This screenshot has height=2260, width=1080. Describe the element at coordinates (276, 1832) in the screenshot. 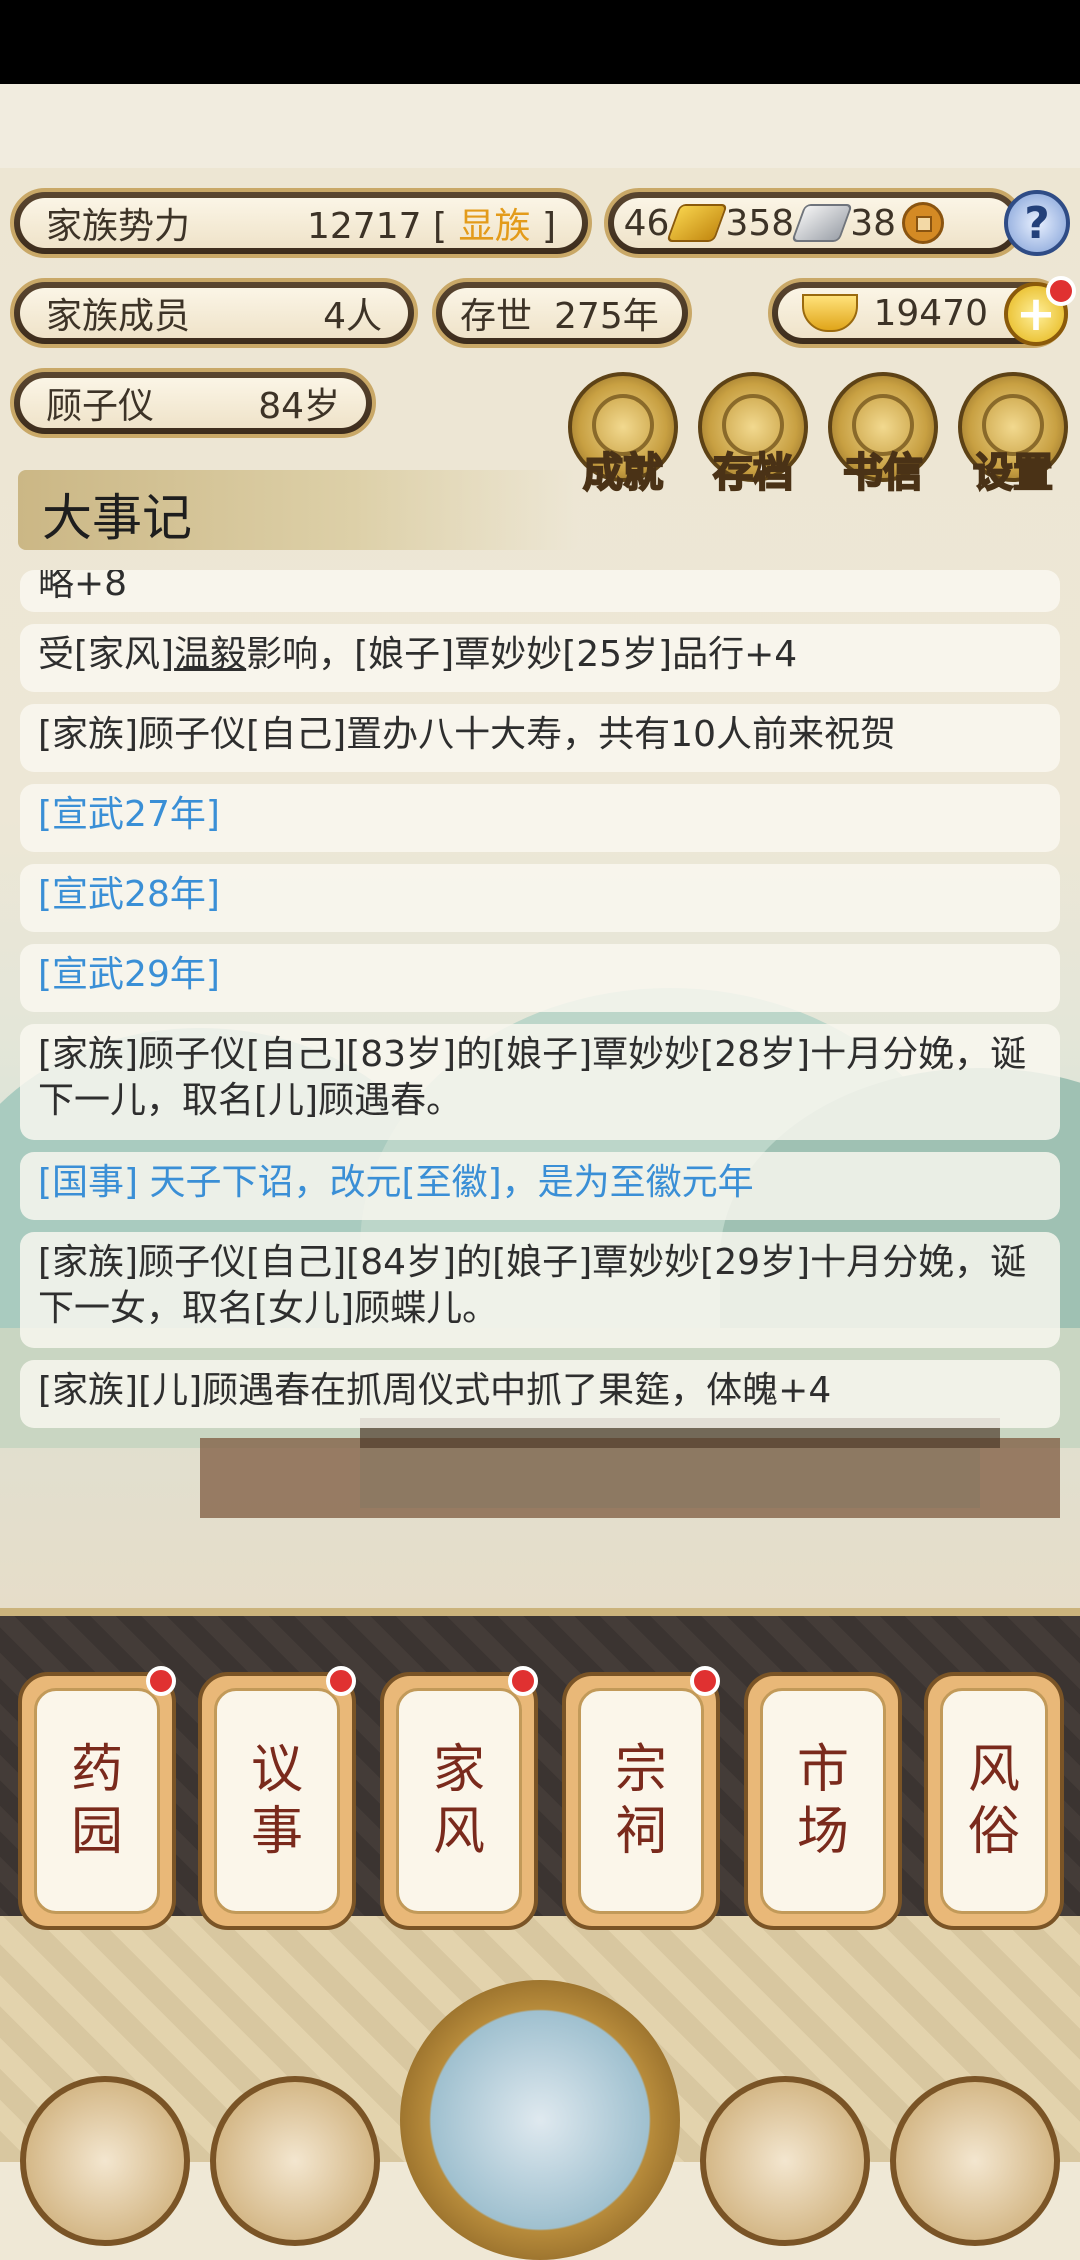

I see `building-card-char: 事` at that location.